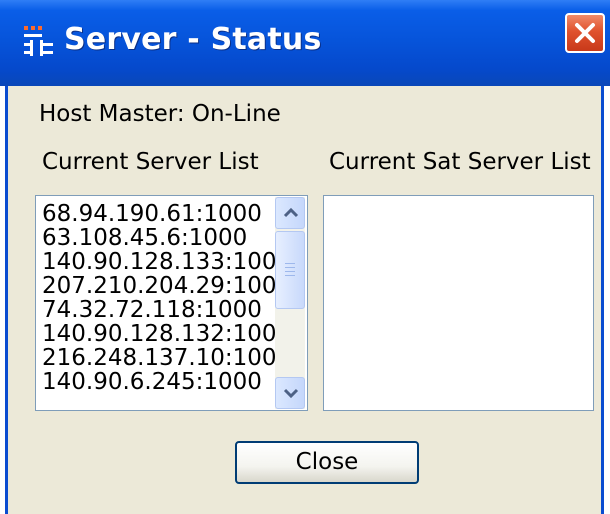 This screenshot has width=610, height=514. I want to click on list-item: 207.210.204.29:1000, so click(166, 286).